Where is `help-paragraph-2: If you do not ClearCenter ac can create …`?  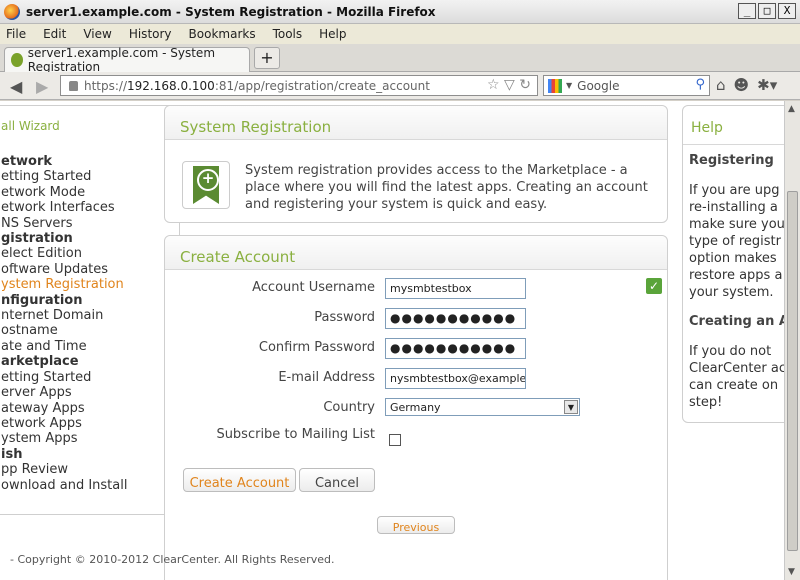
help-paragraph-2: If you do not ClearCenter ac can create … is located at coordinates (736, 377).